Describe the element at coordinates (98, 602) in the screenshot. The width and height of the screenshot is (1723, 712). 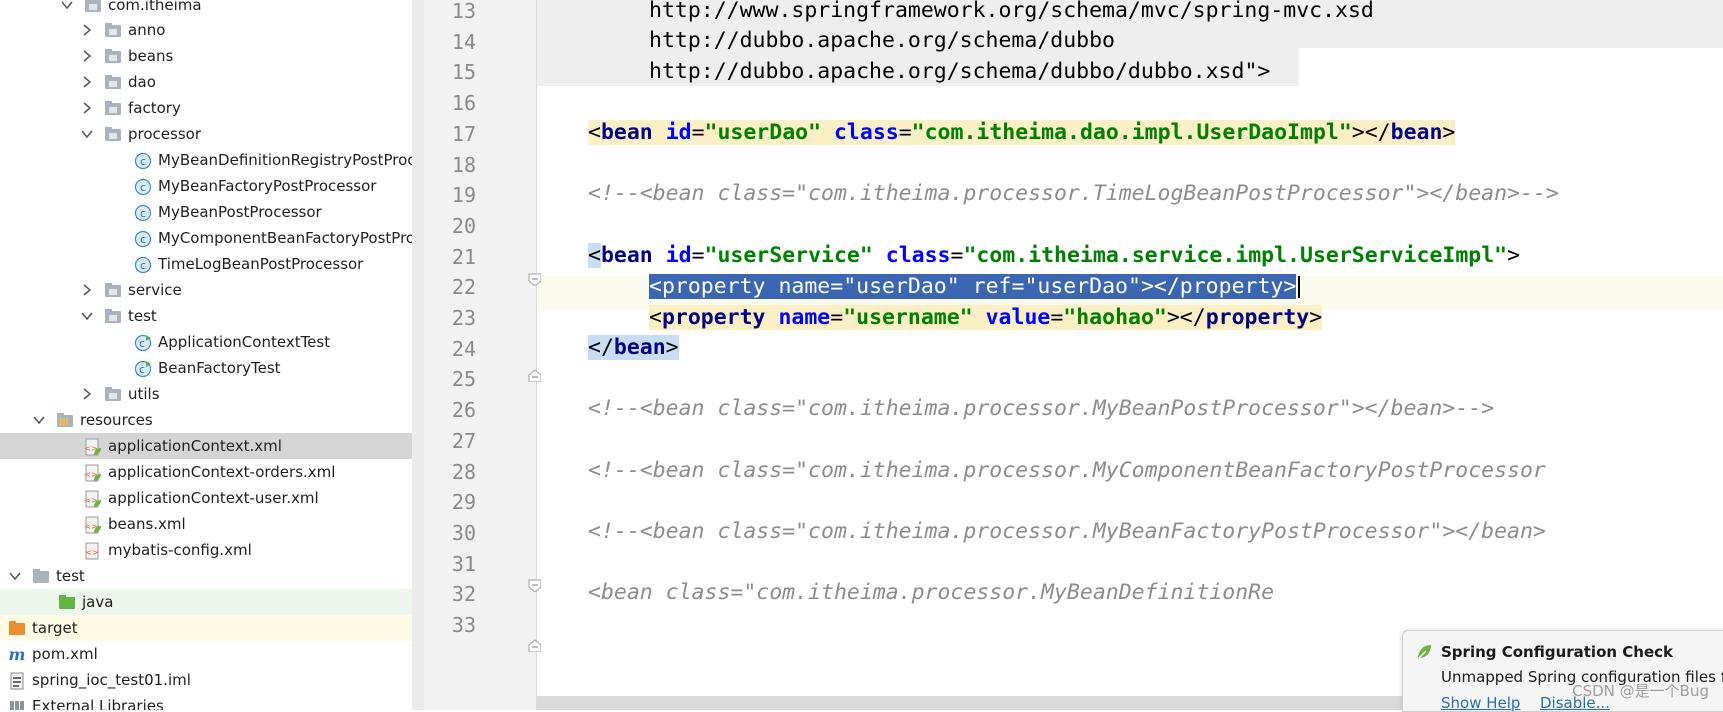
I see `tree-item-label: java` at that location.